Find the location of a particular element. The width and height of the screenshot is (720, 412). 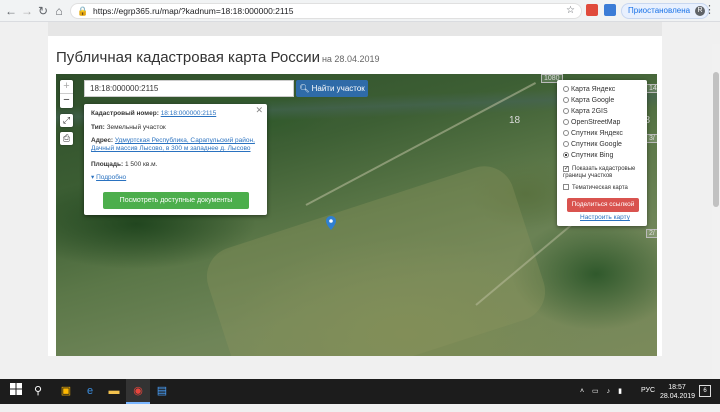

layer-option: Спутник Яндекс is located at coordinates (593, 134).